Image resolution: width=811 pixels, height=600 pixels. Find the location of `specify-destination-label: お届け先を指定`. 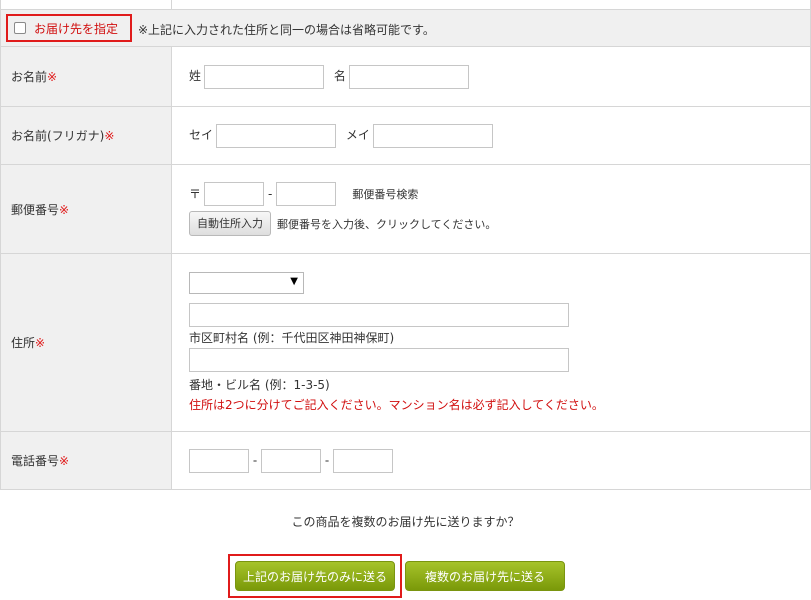

specify-destination-label: お届け先を指定 is located at coordinates (76, 28).